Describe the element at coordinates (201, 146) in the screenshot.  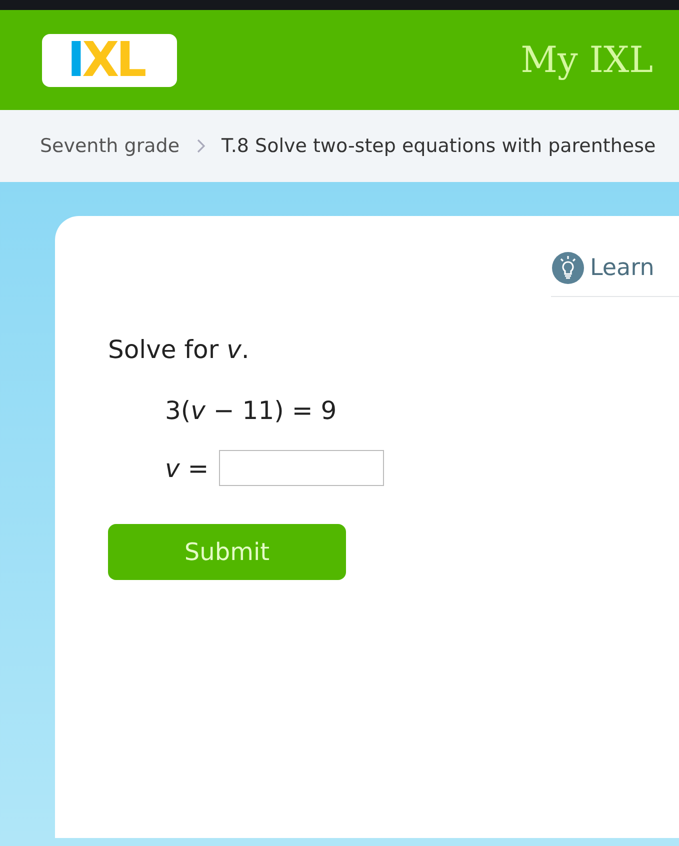
I see `chevron-icon` at that location.